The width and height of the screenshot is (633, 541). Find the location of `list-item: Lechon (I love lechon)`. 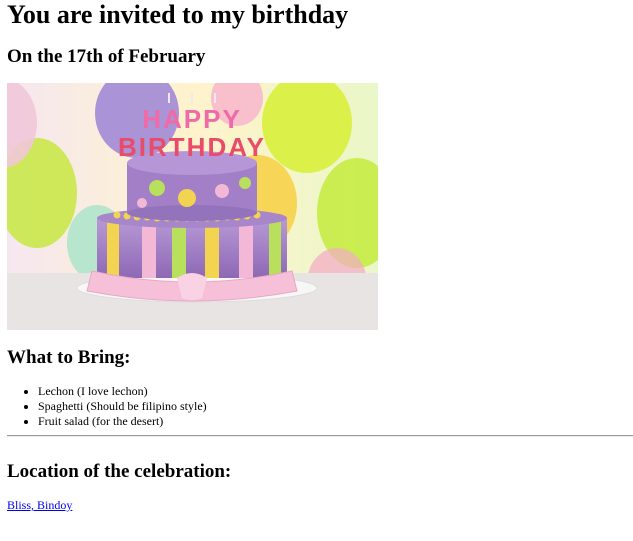

list-item: Lechon (I love lechon) is located at coordinates (122, 391).